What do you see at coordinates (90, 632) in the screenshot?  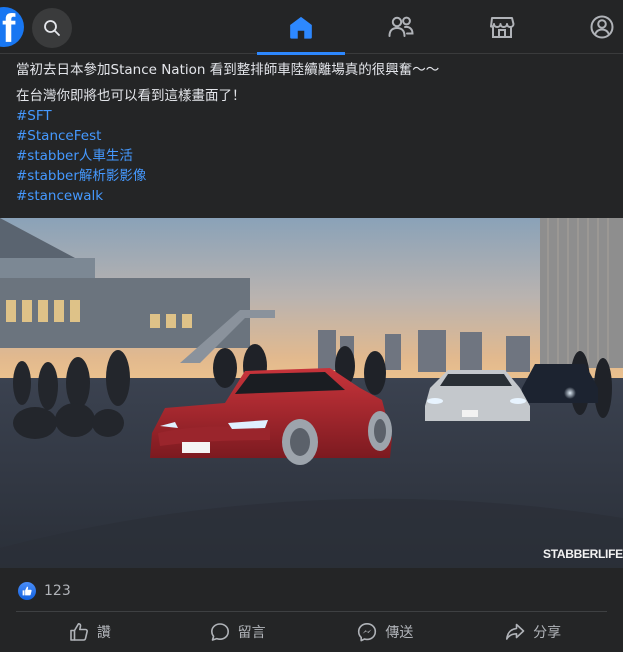 I see `like-button: 讚` at bounding box center [90, 632].